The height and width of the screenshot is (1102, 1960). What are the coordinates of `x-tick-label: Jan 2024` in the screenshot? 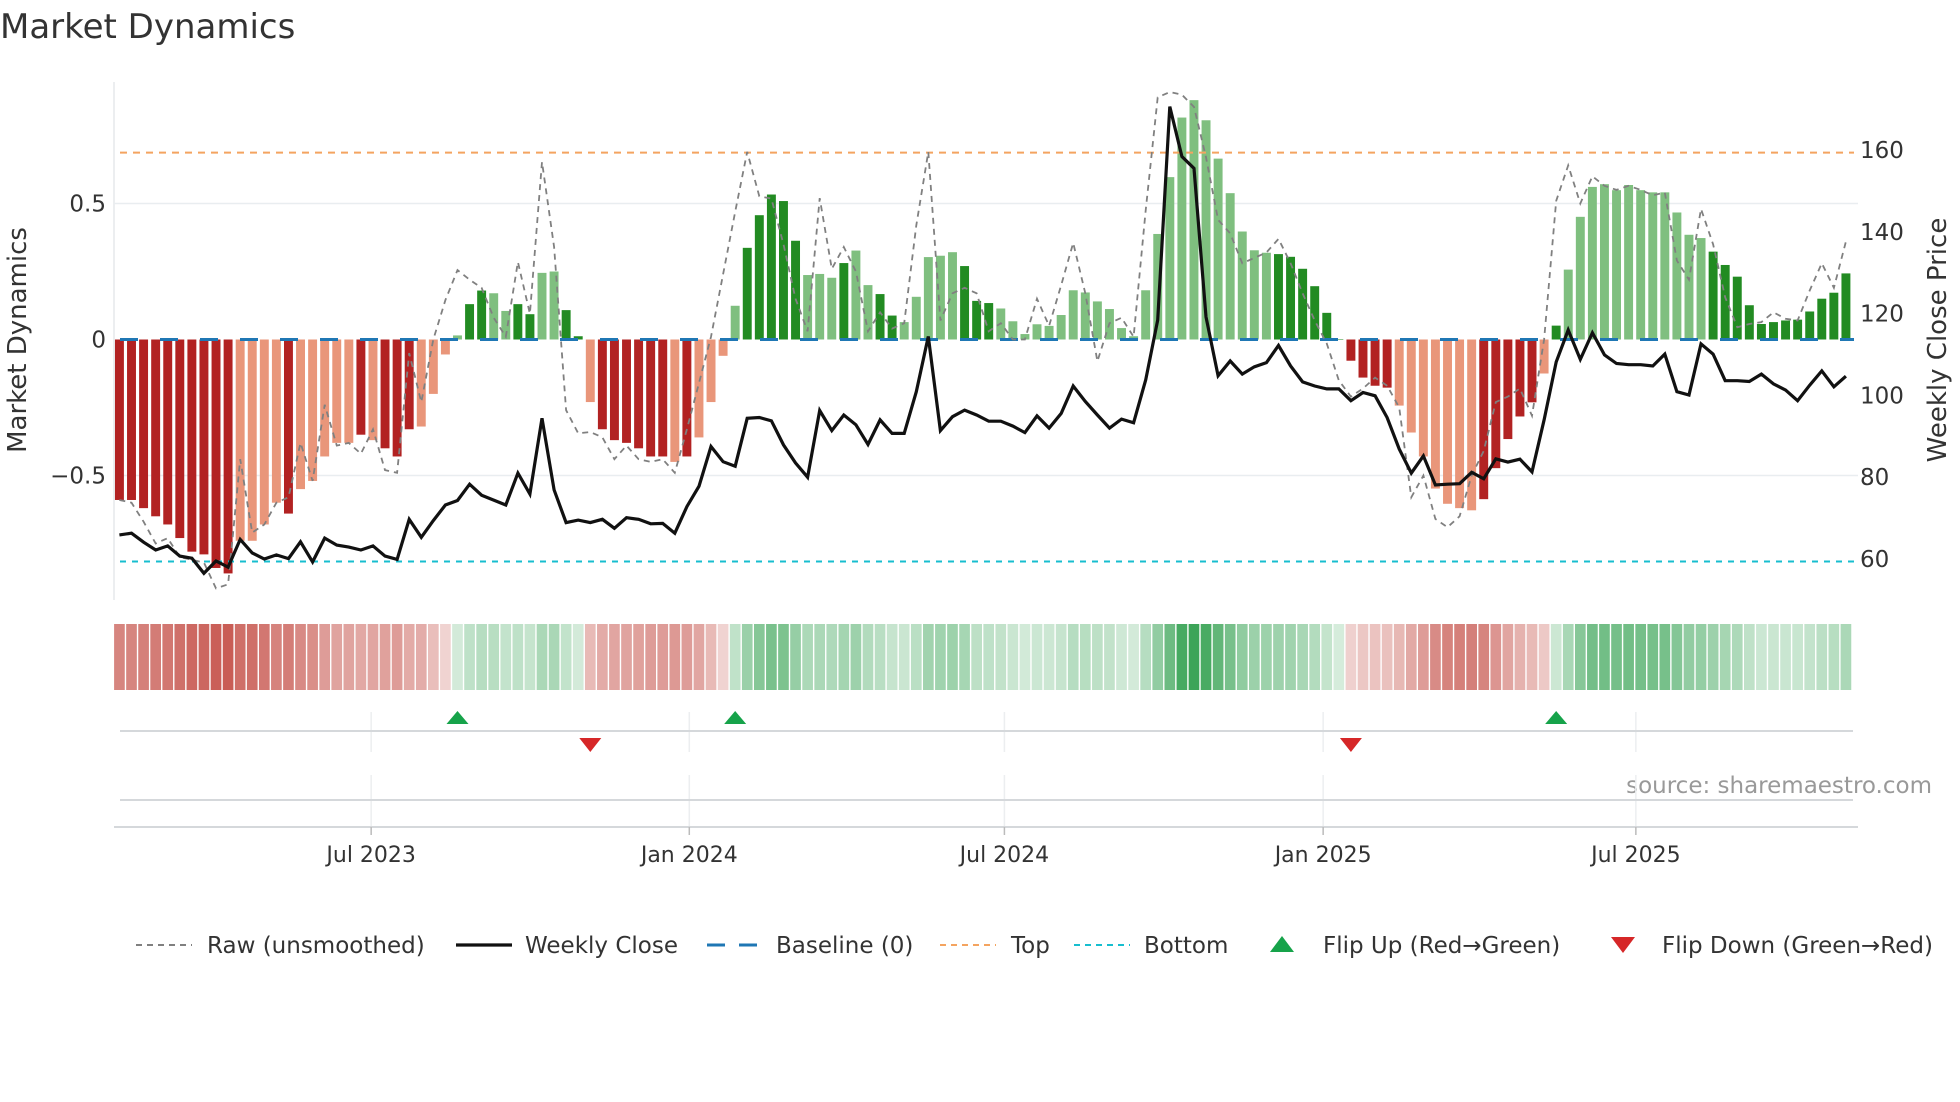 It's located at (688, 855).